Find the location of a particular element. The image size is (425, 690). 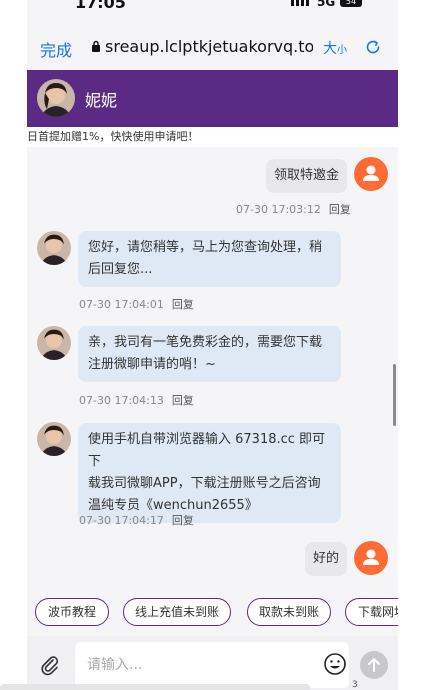

lock-icon is located at coordinates (96, 46).